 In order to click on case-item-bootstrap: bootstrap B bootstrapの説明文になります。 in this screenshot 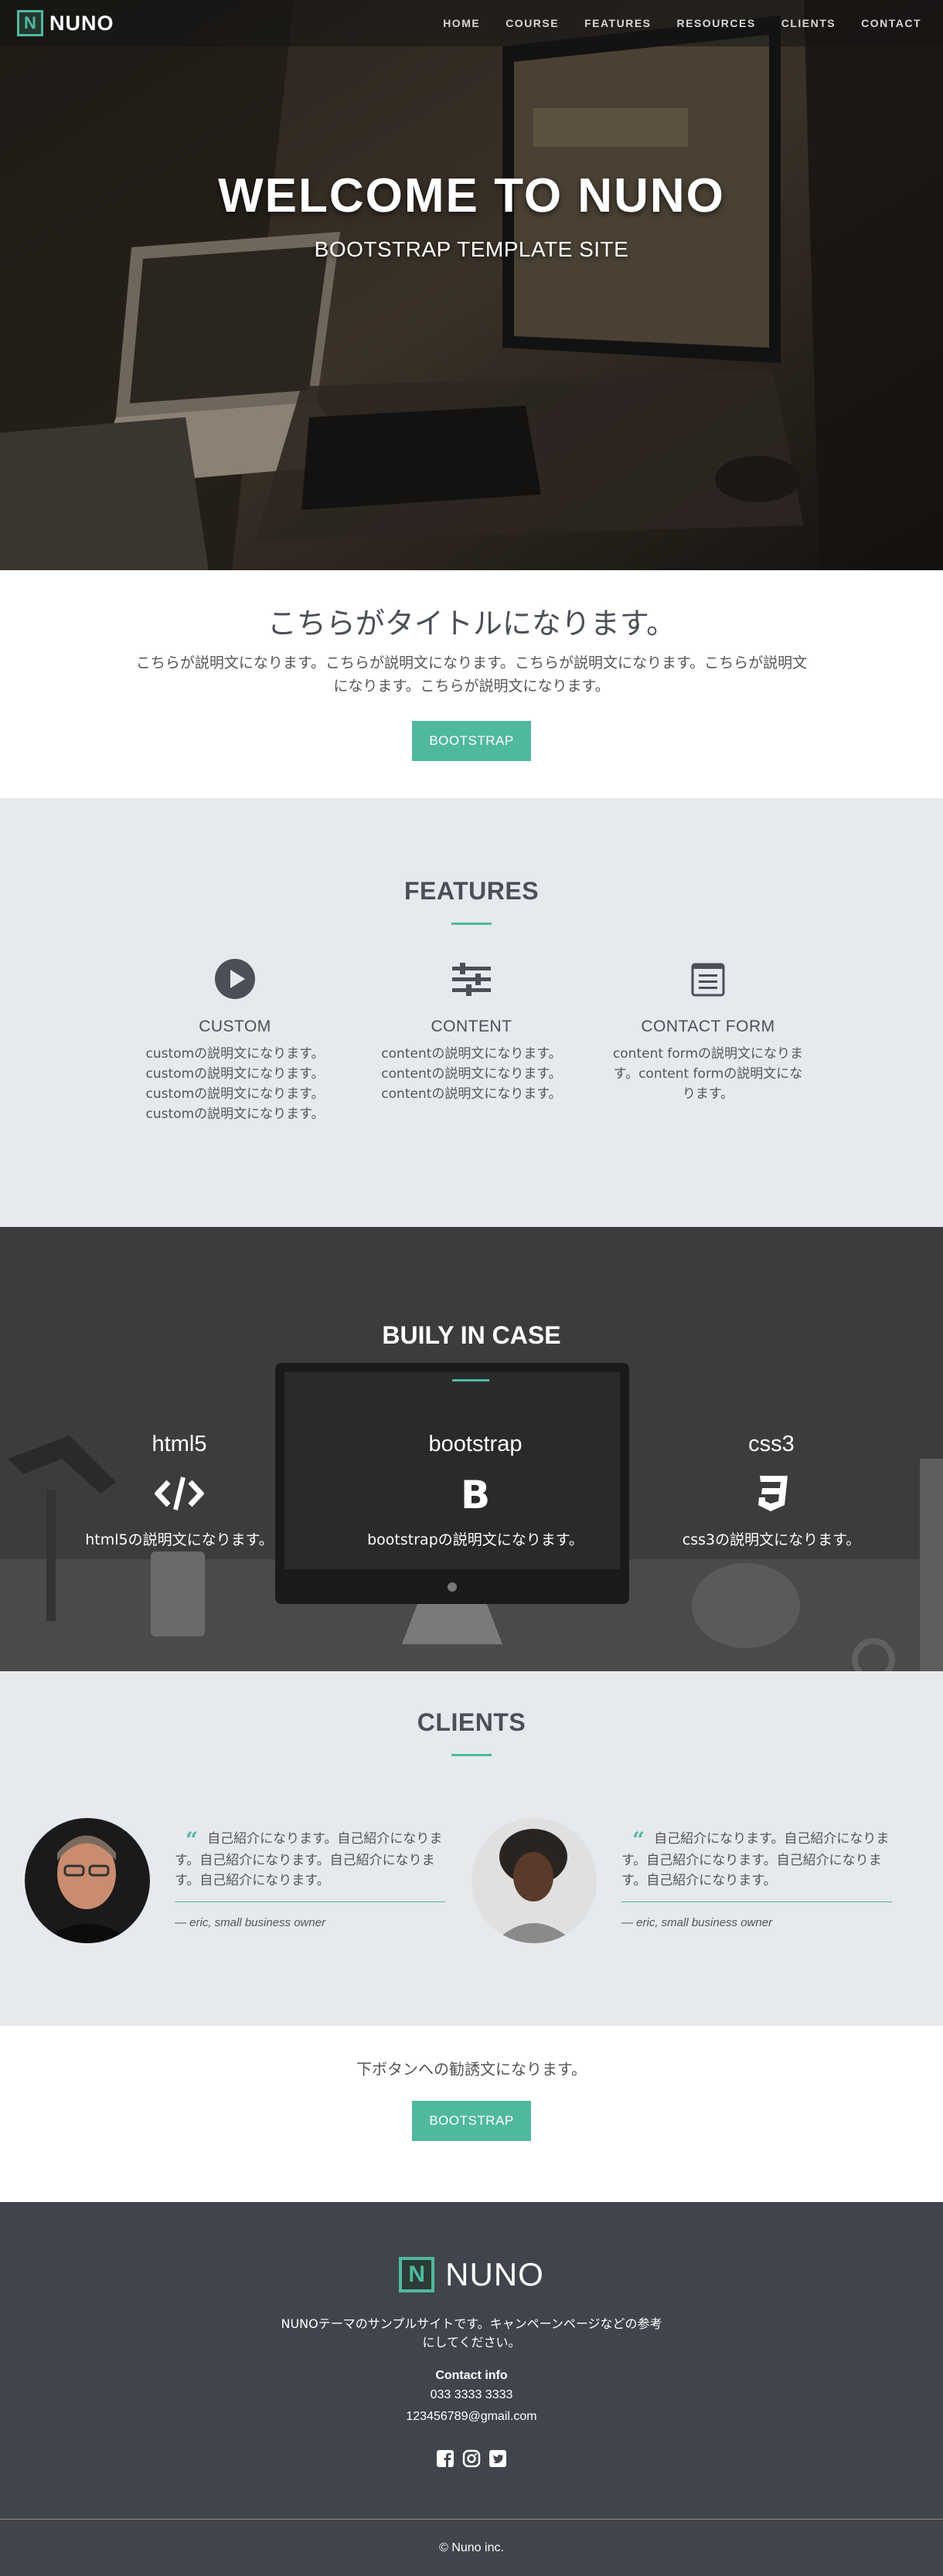, I will do `click(475, 1490)`.